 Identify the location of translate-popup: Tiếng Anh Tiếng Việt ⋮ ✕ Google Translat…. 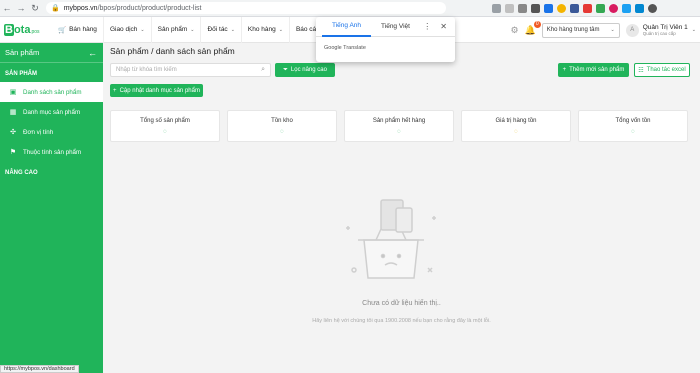
(385, 39).